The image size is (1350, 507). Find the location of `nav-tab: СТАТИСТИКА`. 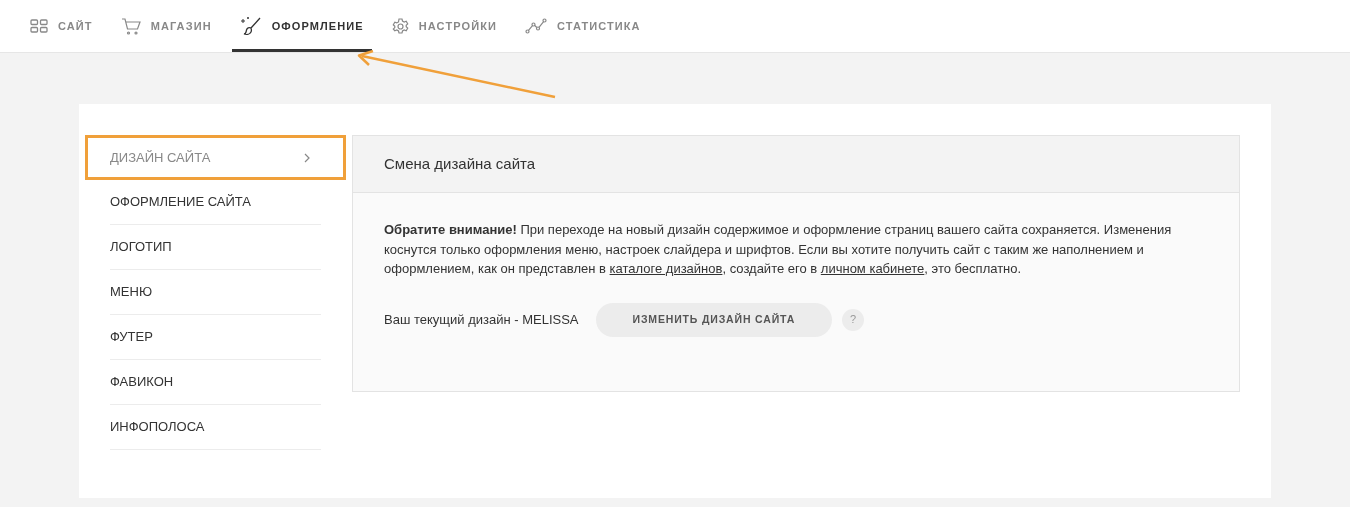

nav-tab: СТАТИСТИКА is located at coordinates (583, 26).